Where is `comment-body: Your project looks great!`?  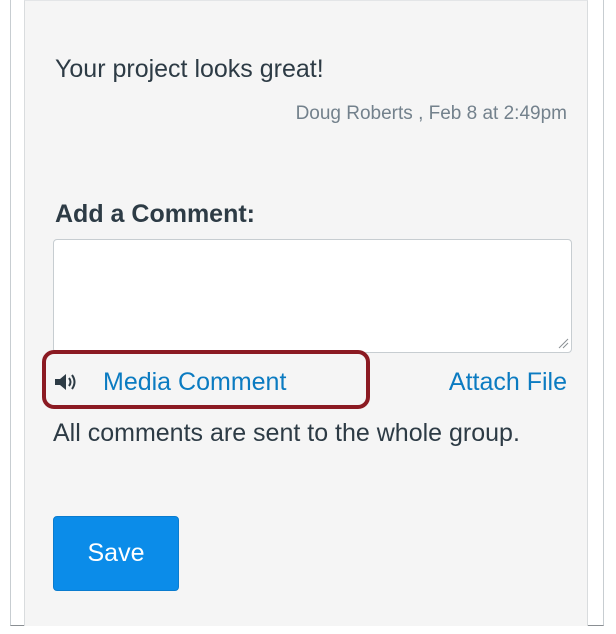 comment-body: Your project looks great! is located at coordinates (189, 69).